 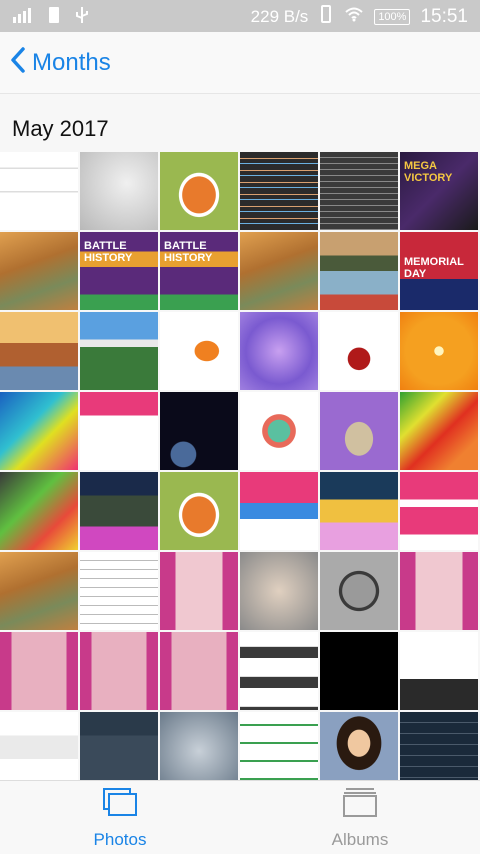 What do you see at coordinates (240, 817) in the screenshot?
I see `tab-bar: Photos Albums` at bounding box center [240, 817].